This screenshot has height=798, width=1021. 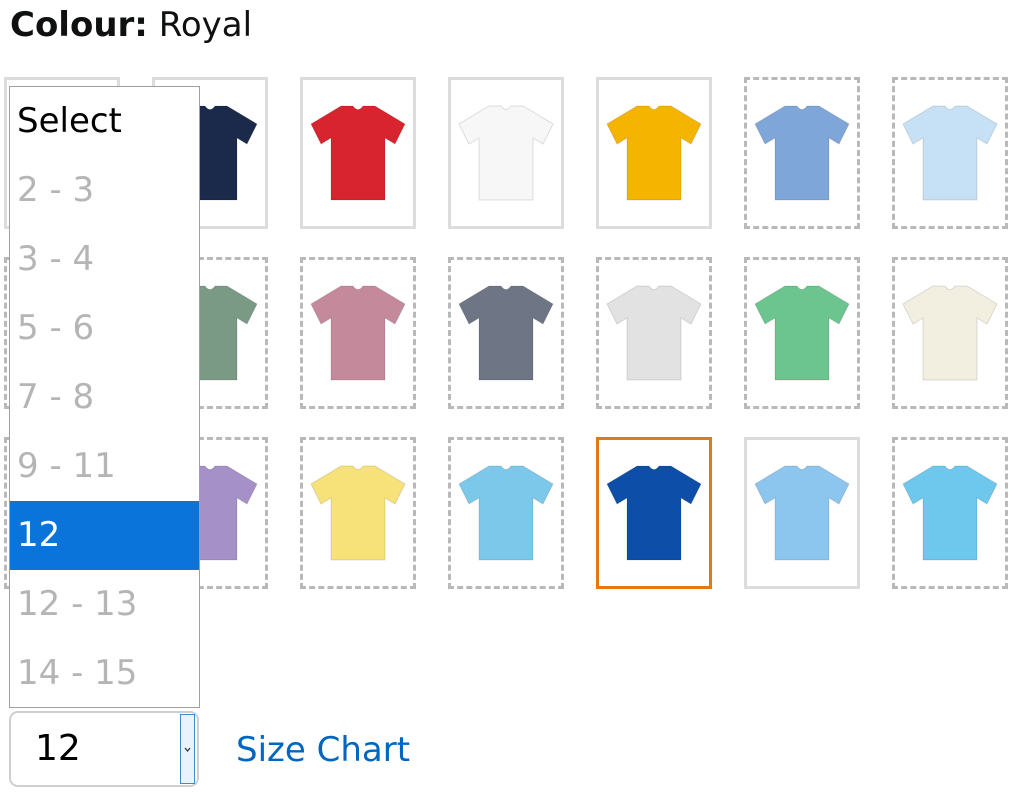 I want to click on size-option: 14 - 15, so click(x=77, y=673).